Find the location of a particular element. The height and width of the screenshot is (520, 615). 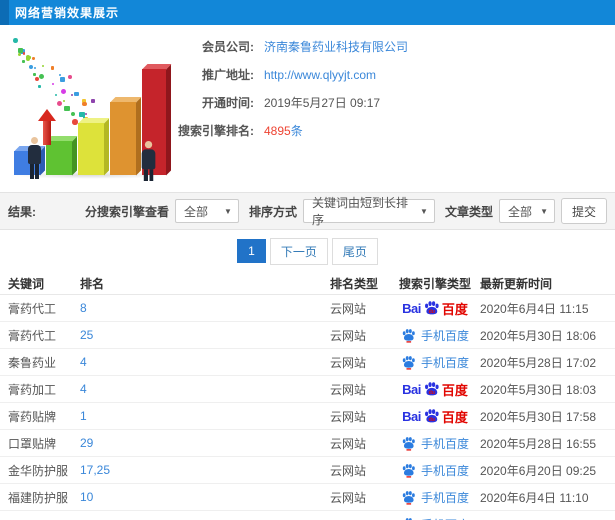

submit-button: 提交 is located at coordinates (583, 211).